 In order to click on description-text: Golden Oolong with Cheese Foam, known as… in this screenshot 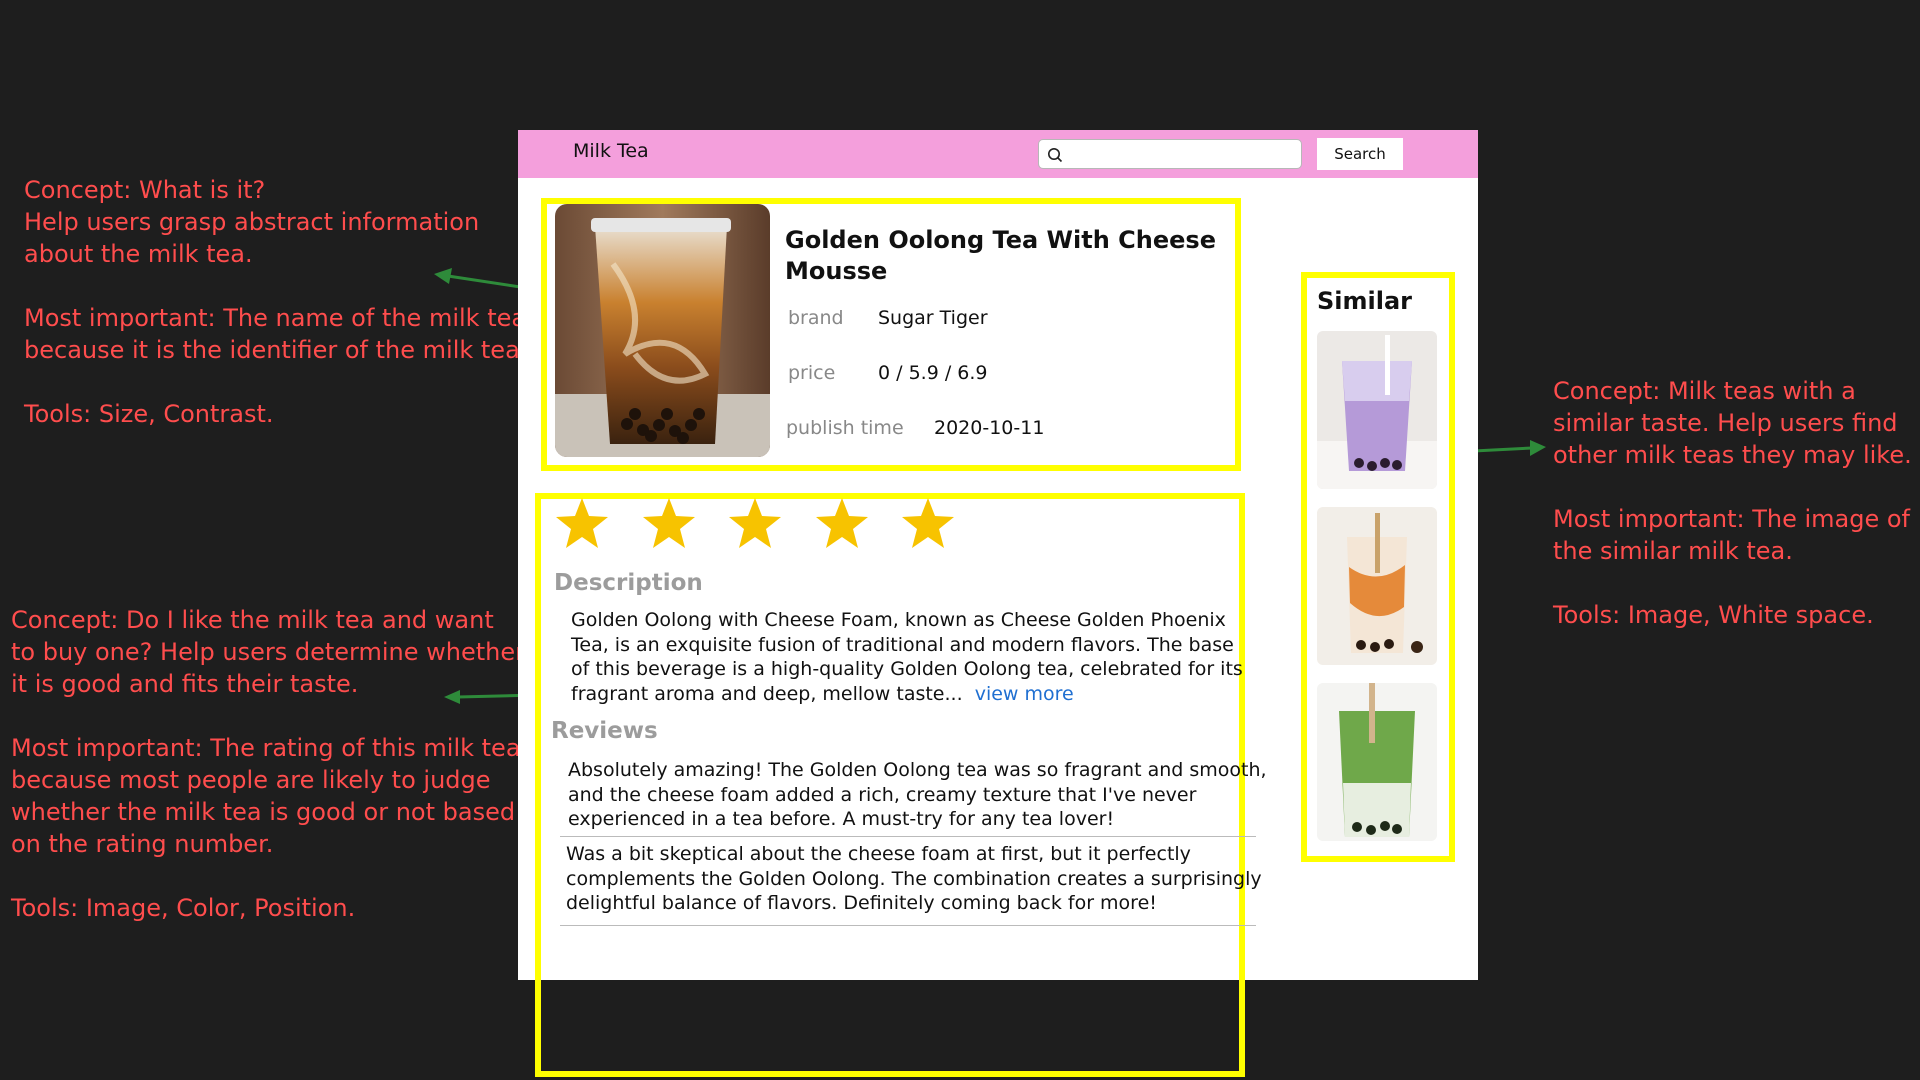, I will do `click(921, 657)`.